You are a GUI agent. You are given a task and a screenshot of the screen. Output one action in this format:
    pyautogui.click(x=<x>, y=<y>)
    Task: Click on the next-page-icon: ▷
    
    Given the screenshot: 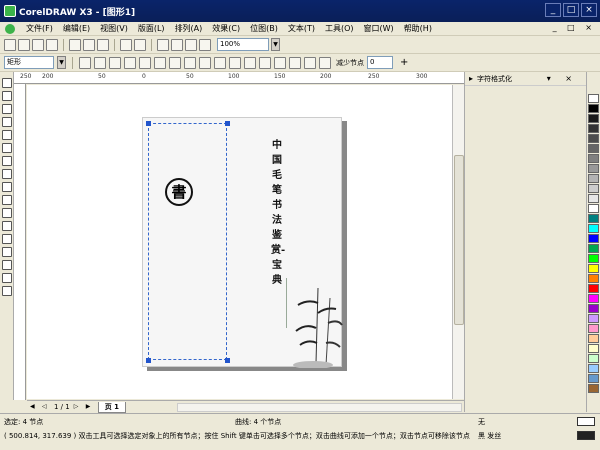 What is the action you would take?
    pyautogui.click(x=78, y=407)
    